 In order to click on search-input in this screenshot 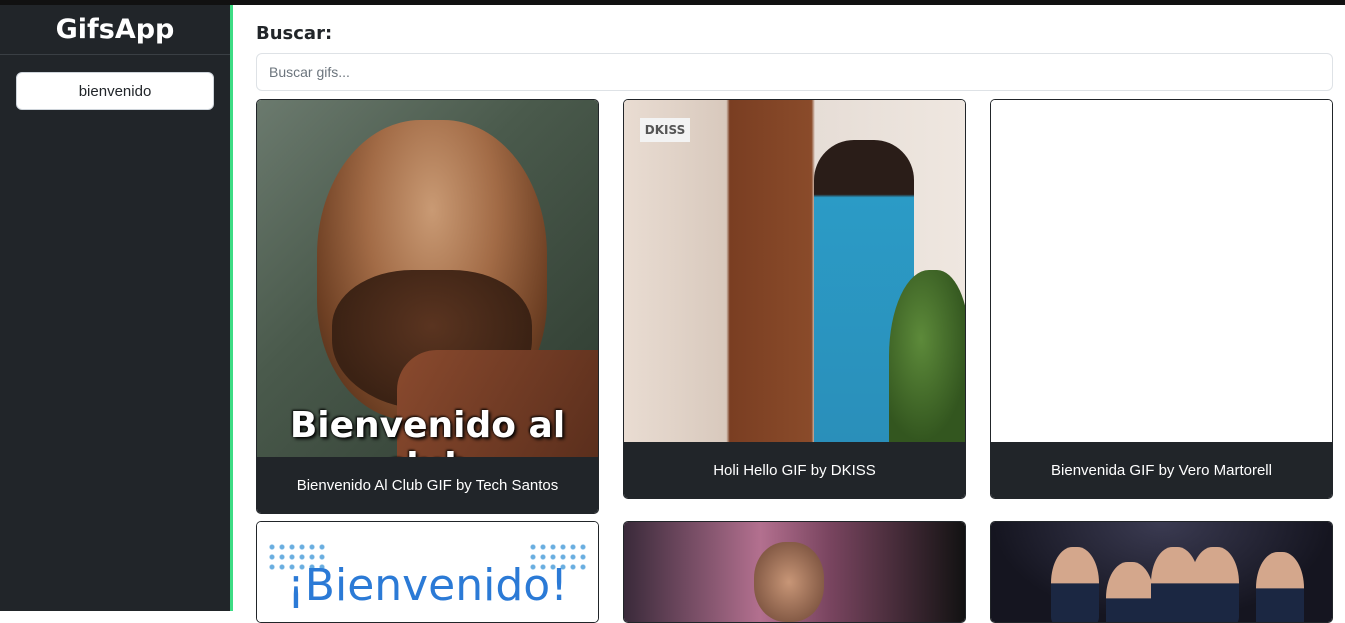, I will do `click(794, 72)`.